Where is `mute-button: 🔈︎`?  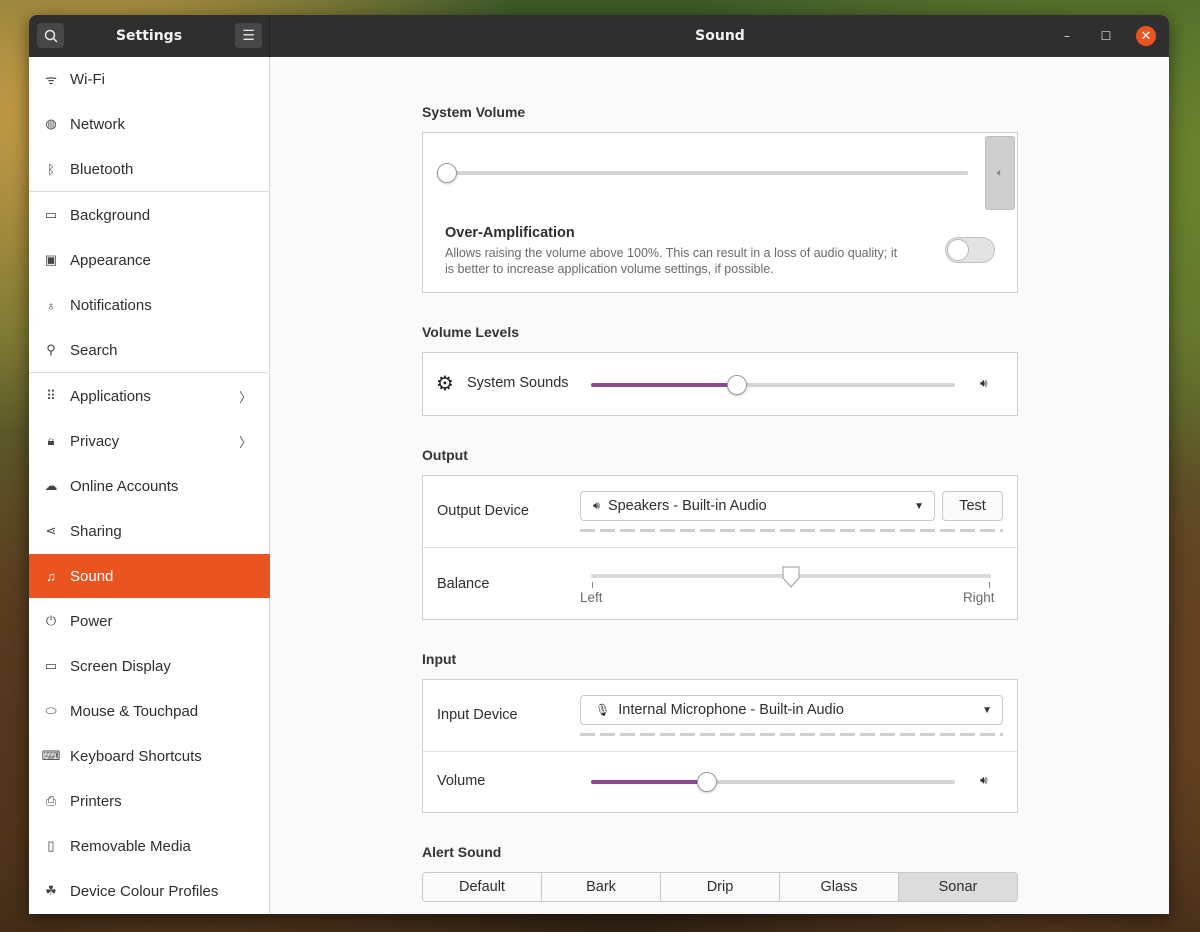 mute-button: 🔈︎ is located at coordinates (1000, 173).